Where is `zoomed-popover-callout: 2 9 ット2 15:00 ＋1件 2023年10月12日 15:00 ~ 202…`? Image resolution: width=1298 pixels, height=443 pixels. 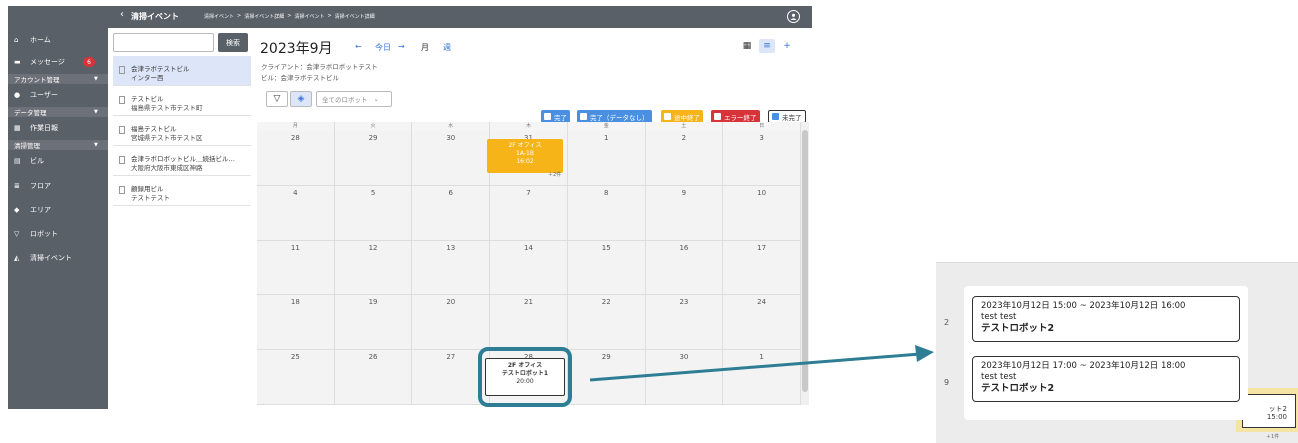
zoomed-popover-callout: 2 9 ット2 15:00 ＋1件 2023年10月12日 15:00 ~ 202… is located at coordinates (1117, 352).